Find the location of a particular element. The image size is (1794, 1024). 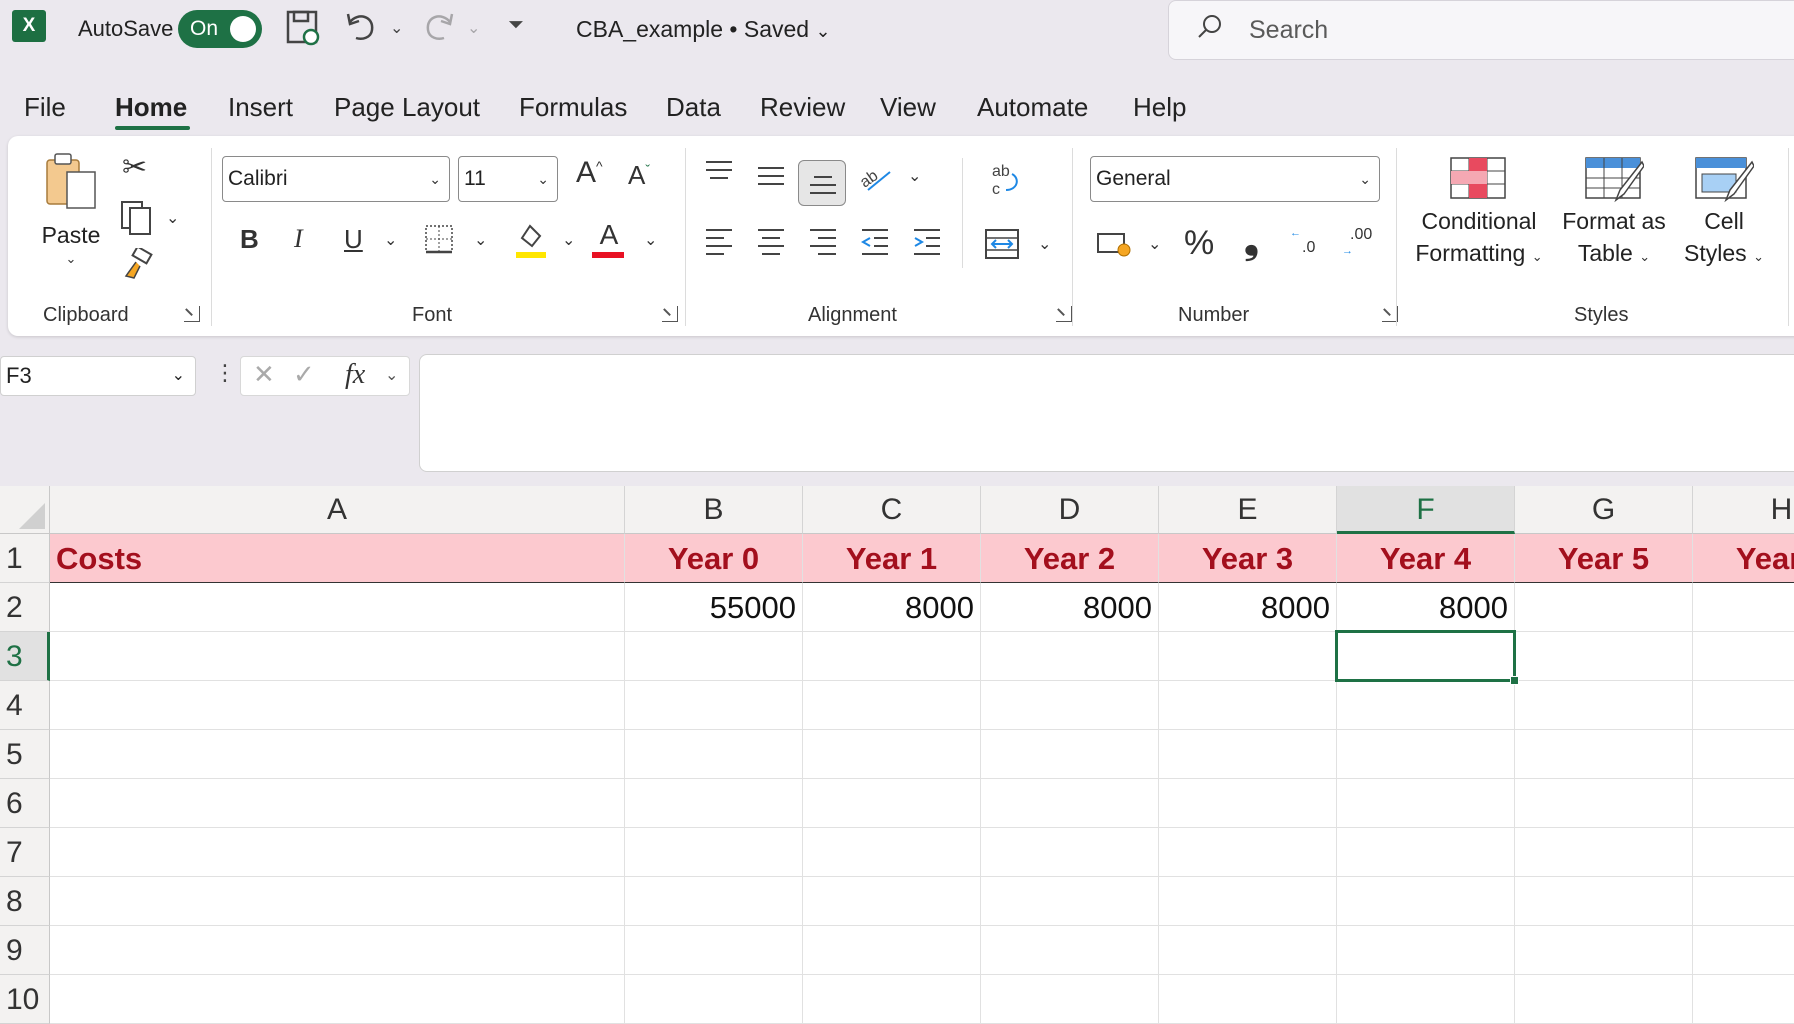

redo-dropdown-icon: ⌄ is located at coordinates (473, 28).